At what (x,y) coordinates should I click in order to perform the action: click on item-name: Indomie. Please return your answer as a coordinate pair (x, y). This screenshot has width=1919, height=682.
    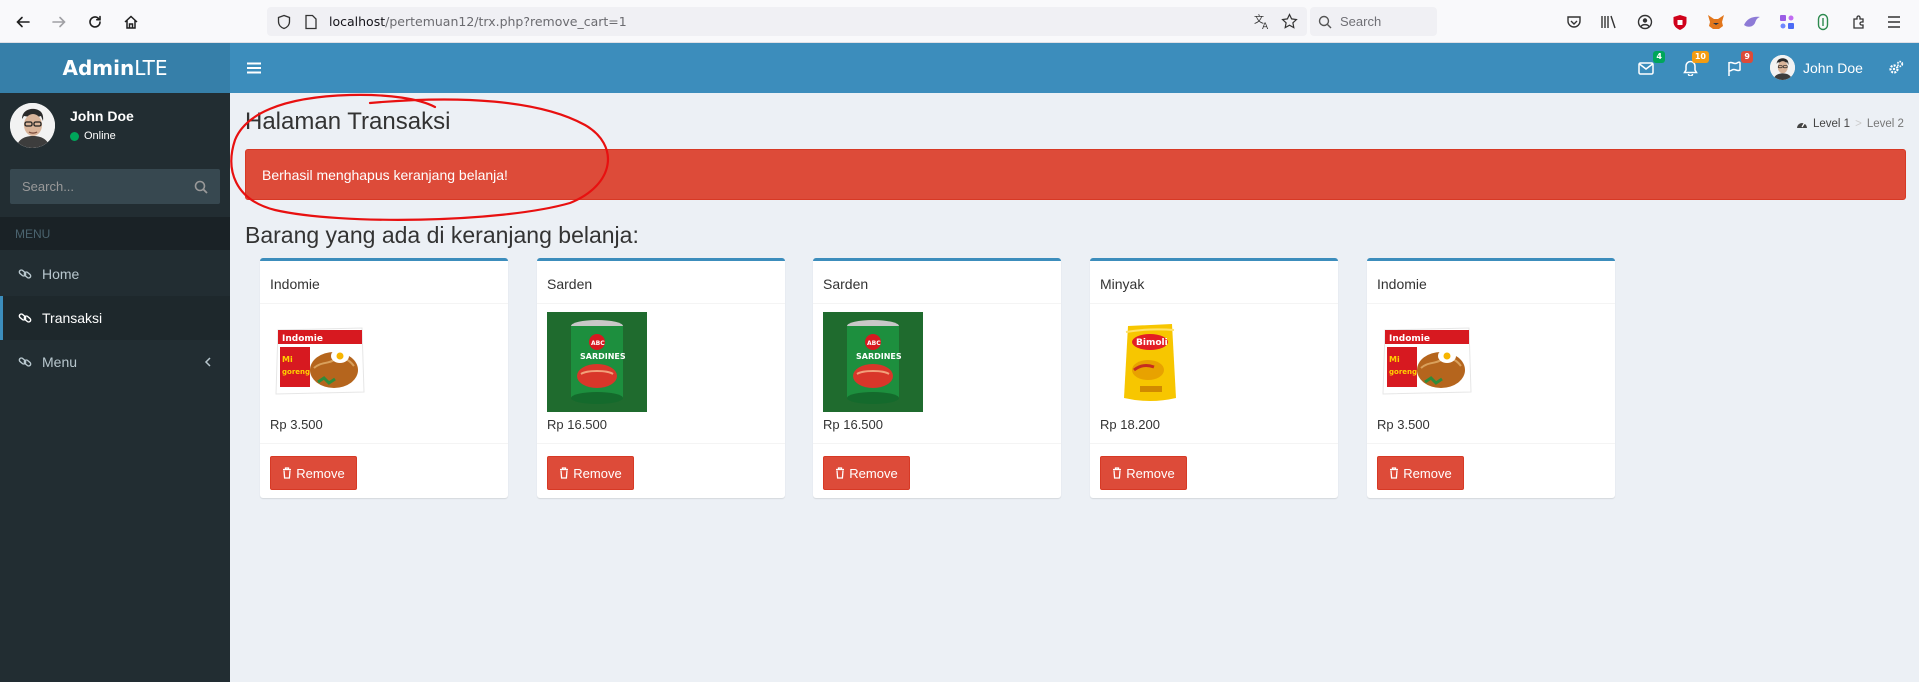
    Looking at the image, I should click on (295, 284).